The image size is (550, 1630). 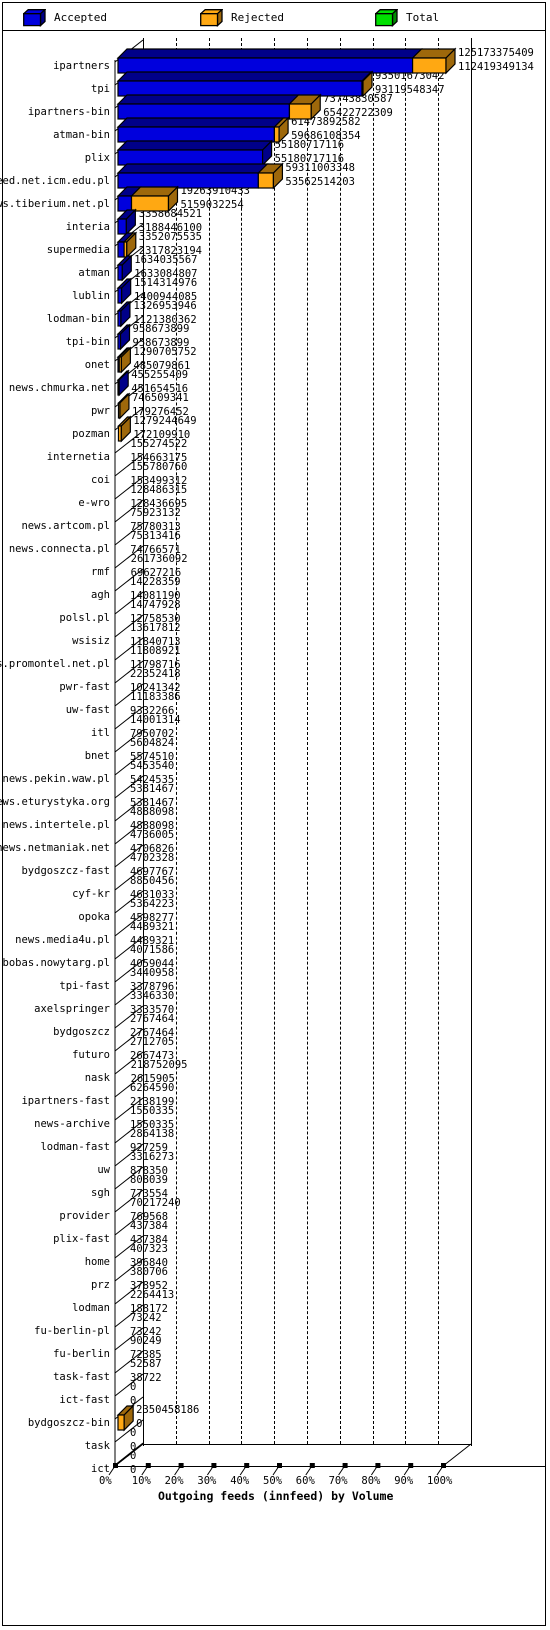 I want to click on gridline-70pct, so click(x=373, y=741).